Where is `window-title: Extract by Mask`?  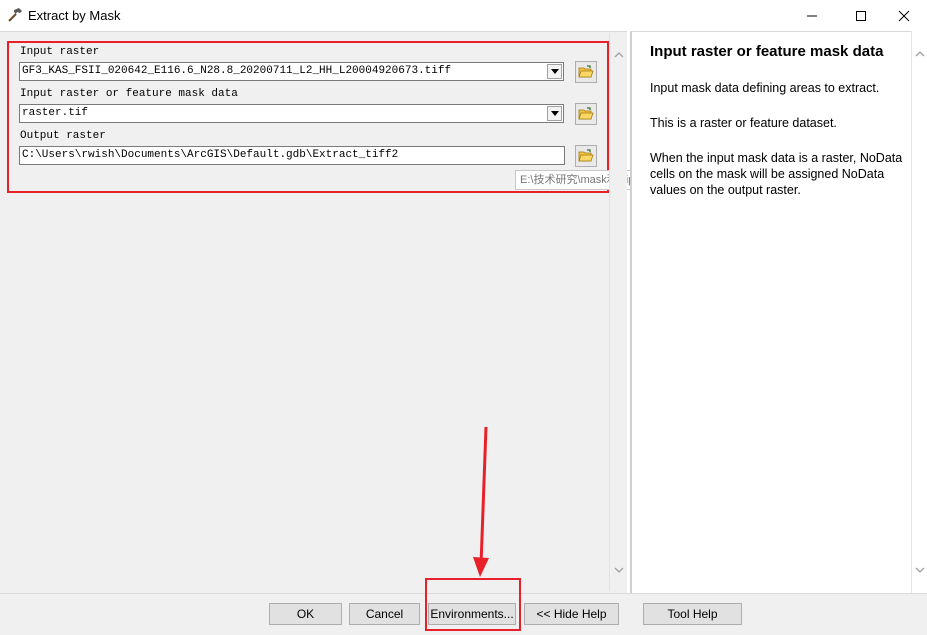 window-title: Extract by Mask is located at coordinates (74, 15).